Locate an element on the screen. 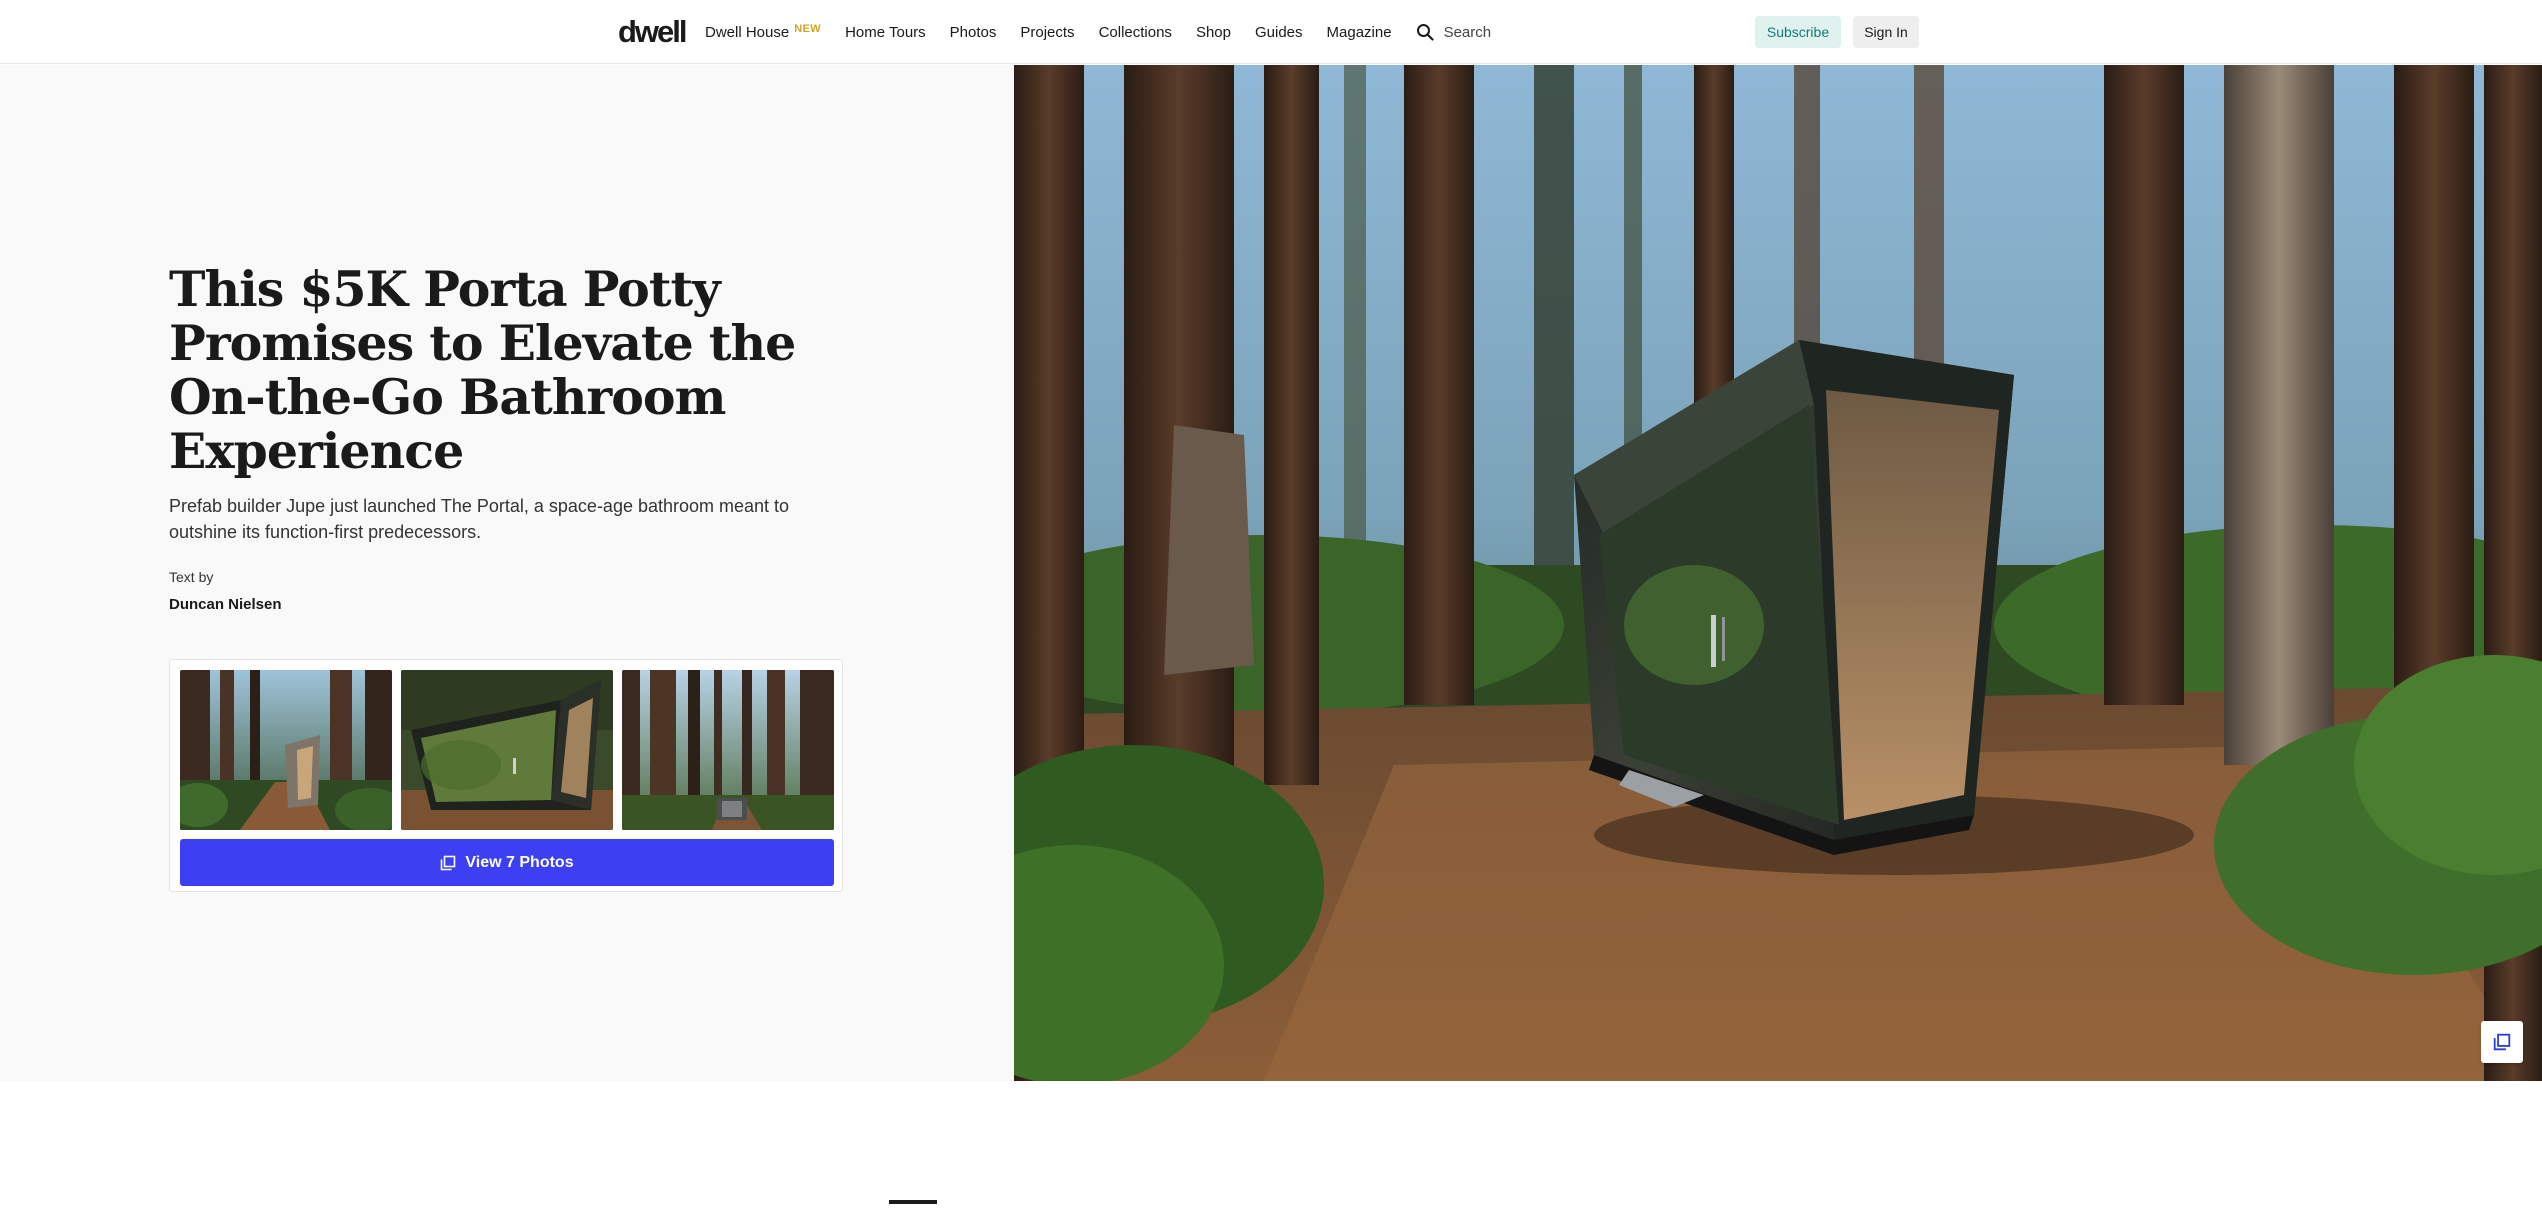 This screenshot has height=1226, width=2542. view-photos-button: View 7 Photos is located at coordinates (507, 862).